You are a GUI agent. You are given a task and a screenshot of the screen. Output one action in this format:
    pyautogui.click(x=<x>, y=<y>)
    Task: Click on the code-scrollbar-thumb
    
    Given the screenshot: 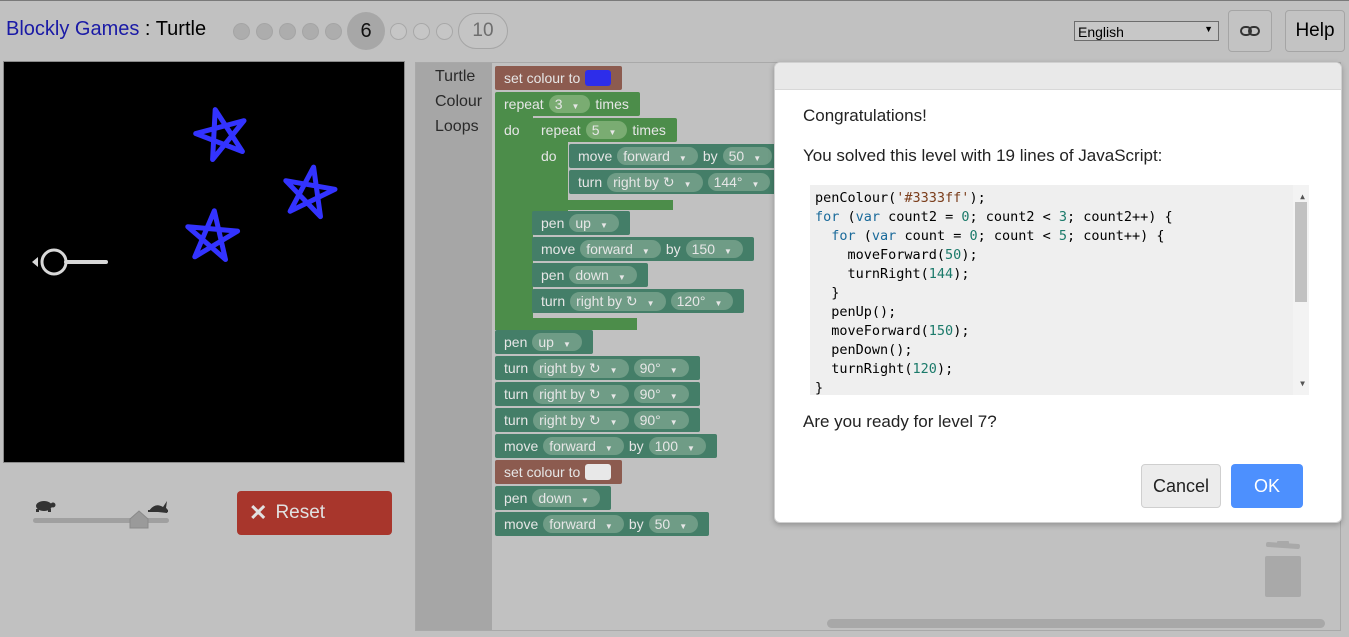 What is the action you would take?
    pyautogui.click(x=1301, y=252)
    